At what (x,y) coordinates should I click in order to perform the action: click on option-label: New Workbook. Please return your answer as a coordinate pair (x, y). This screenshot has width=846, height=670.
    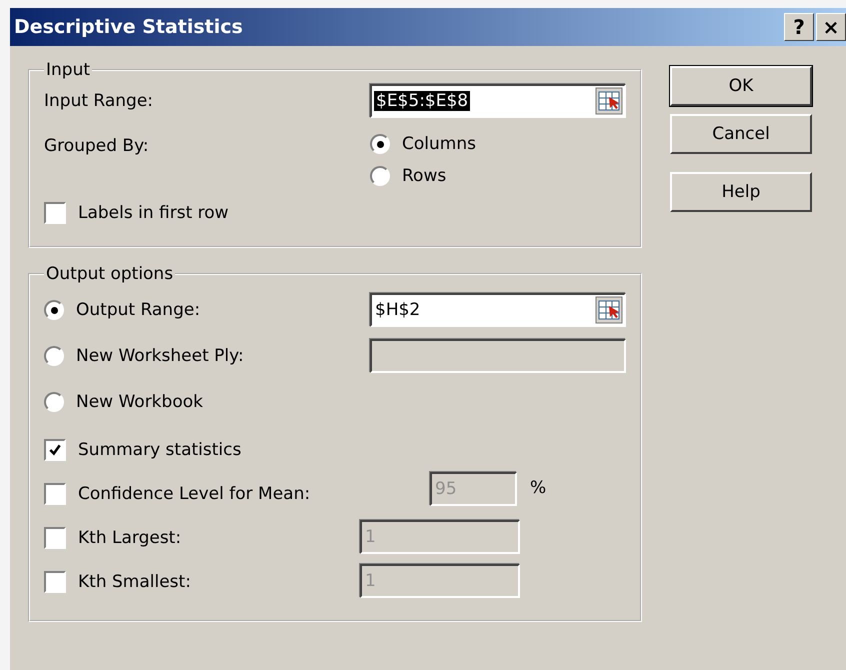
    Looking at the image, I should click on (139, 402).